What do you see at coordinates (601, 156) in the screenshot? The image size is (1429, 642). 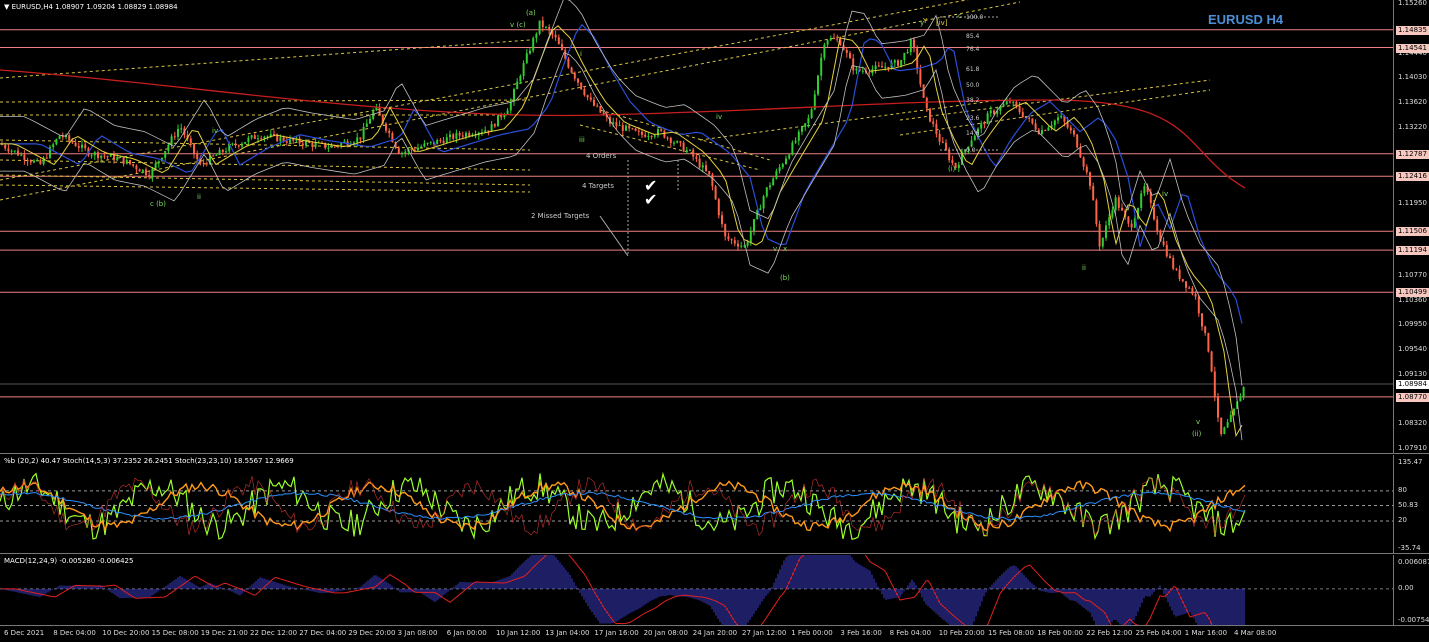 I see `orders-annotation: 4 Orders` at bounding box center [601, 156].